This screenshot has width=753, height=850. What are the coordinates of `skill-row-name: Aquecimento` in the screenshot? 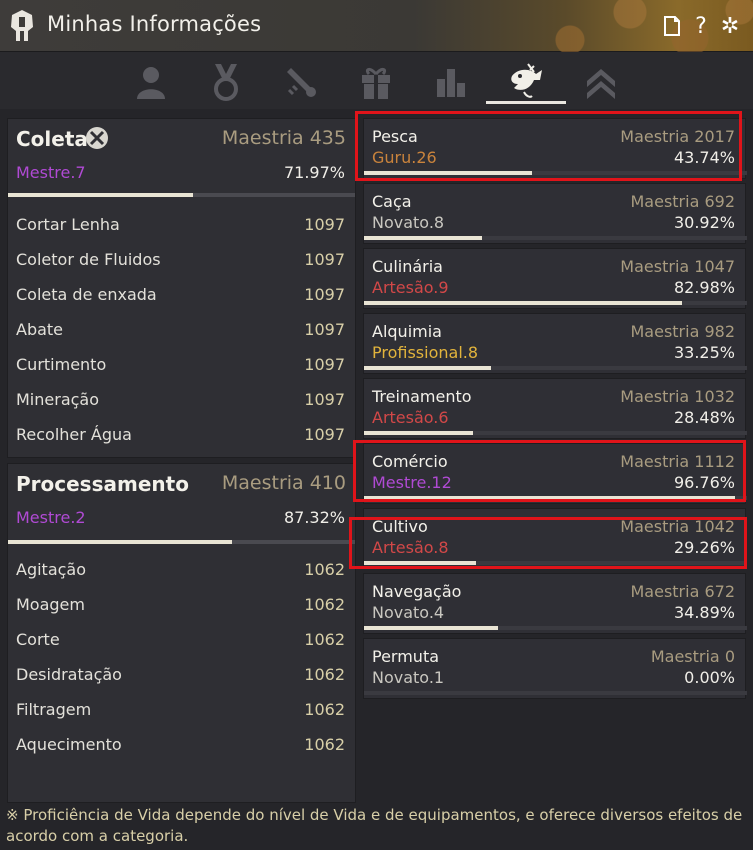 It's located at (69, 744).